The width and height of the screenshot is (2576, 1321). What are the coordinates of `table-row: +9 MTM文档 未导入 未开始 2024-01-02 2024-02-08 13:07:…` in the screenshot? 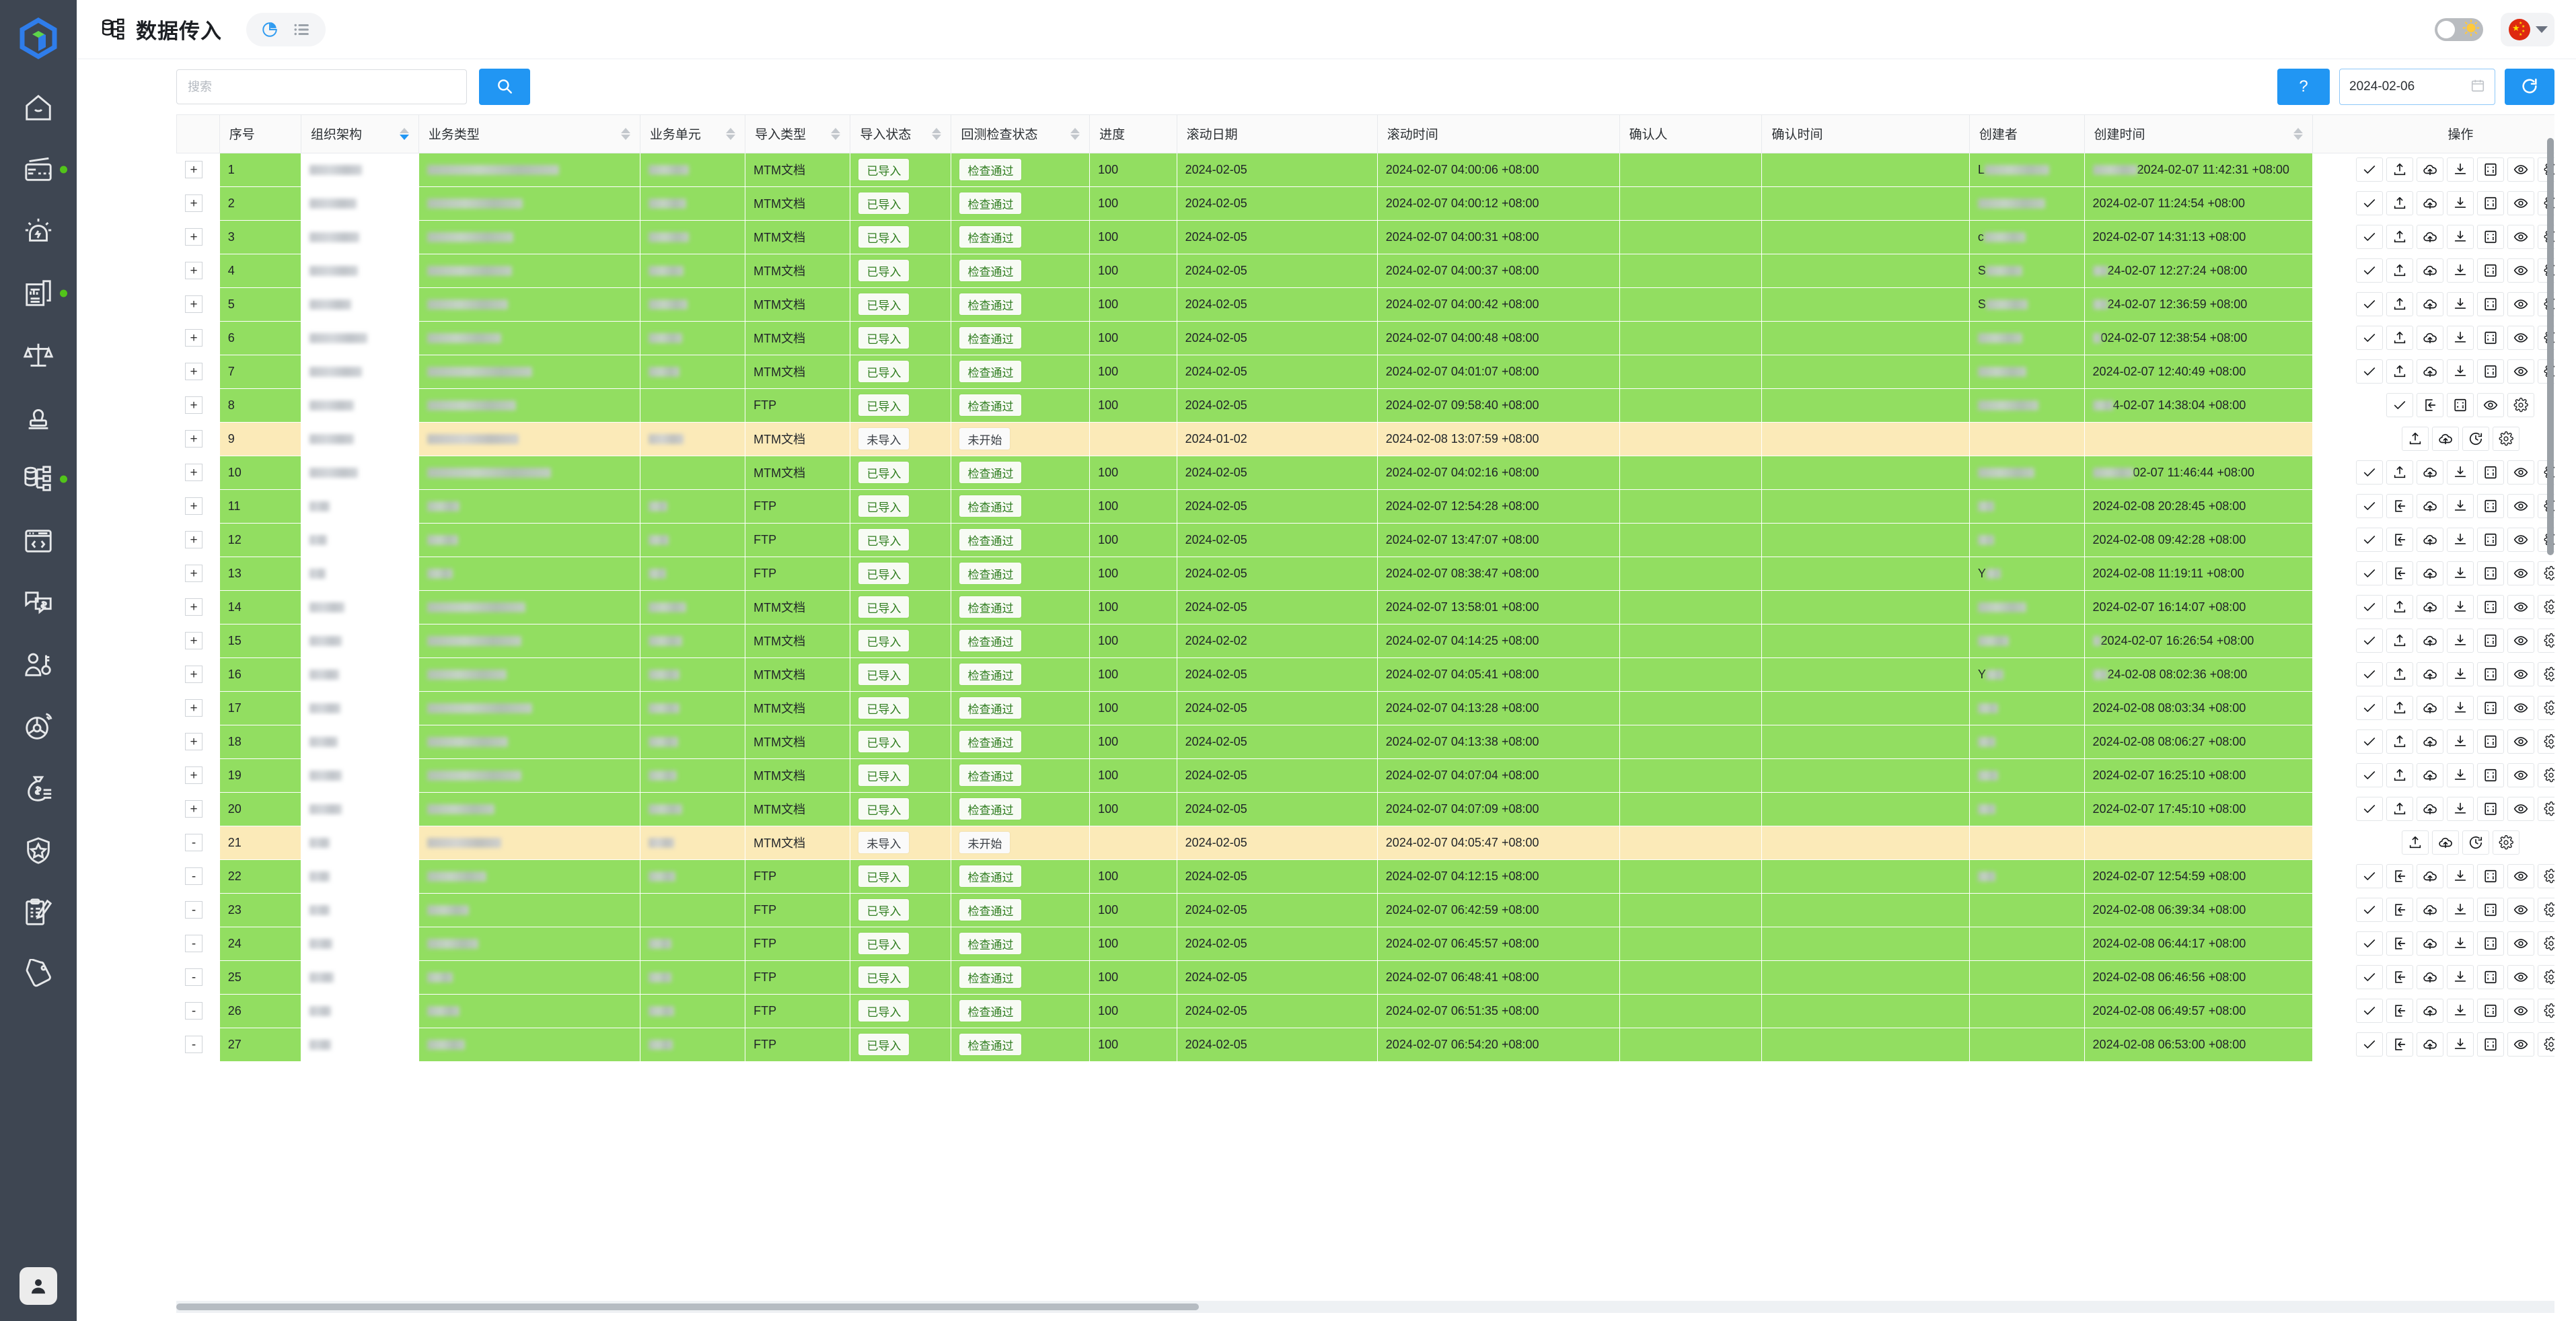 It's located at (1365, 438).